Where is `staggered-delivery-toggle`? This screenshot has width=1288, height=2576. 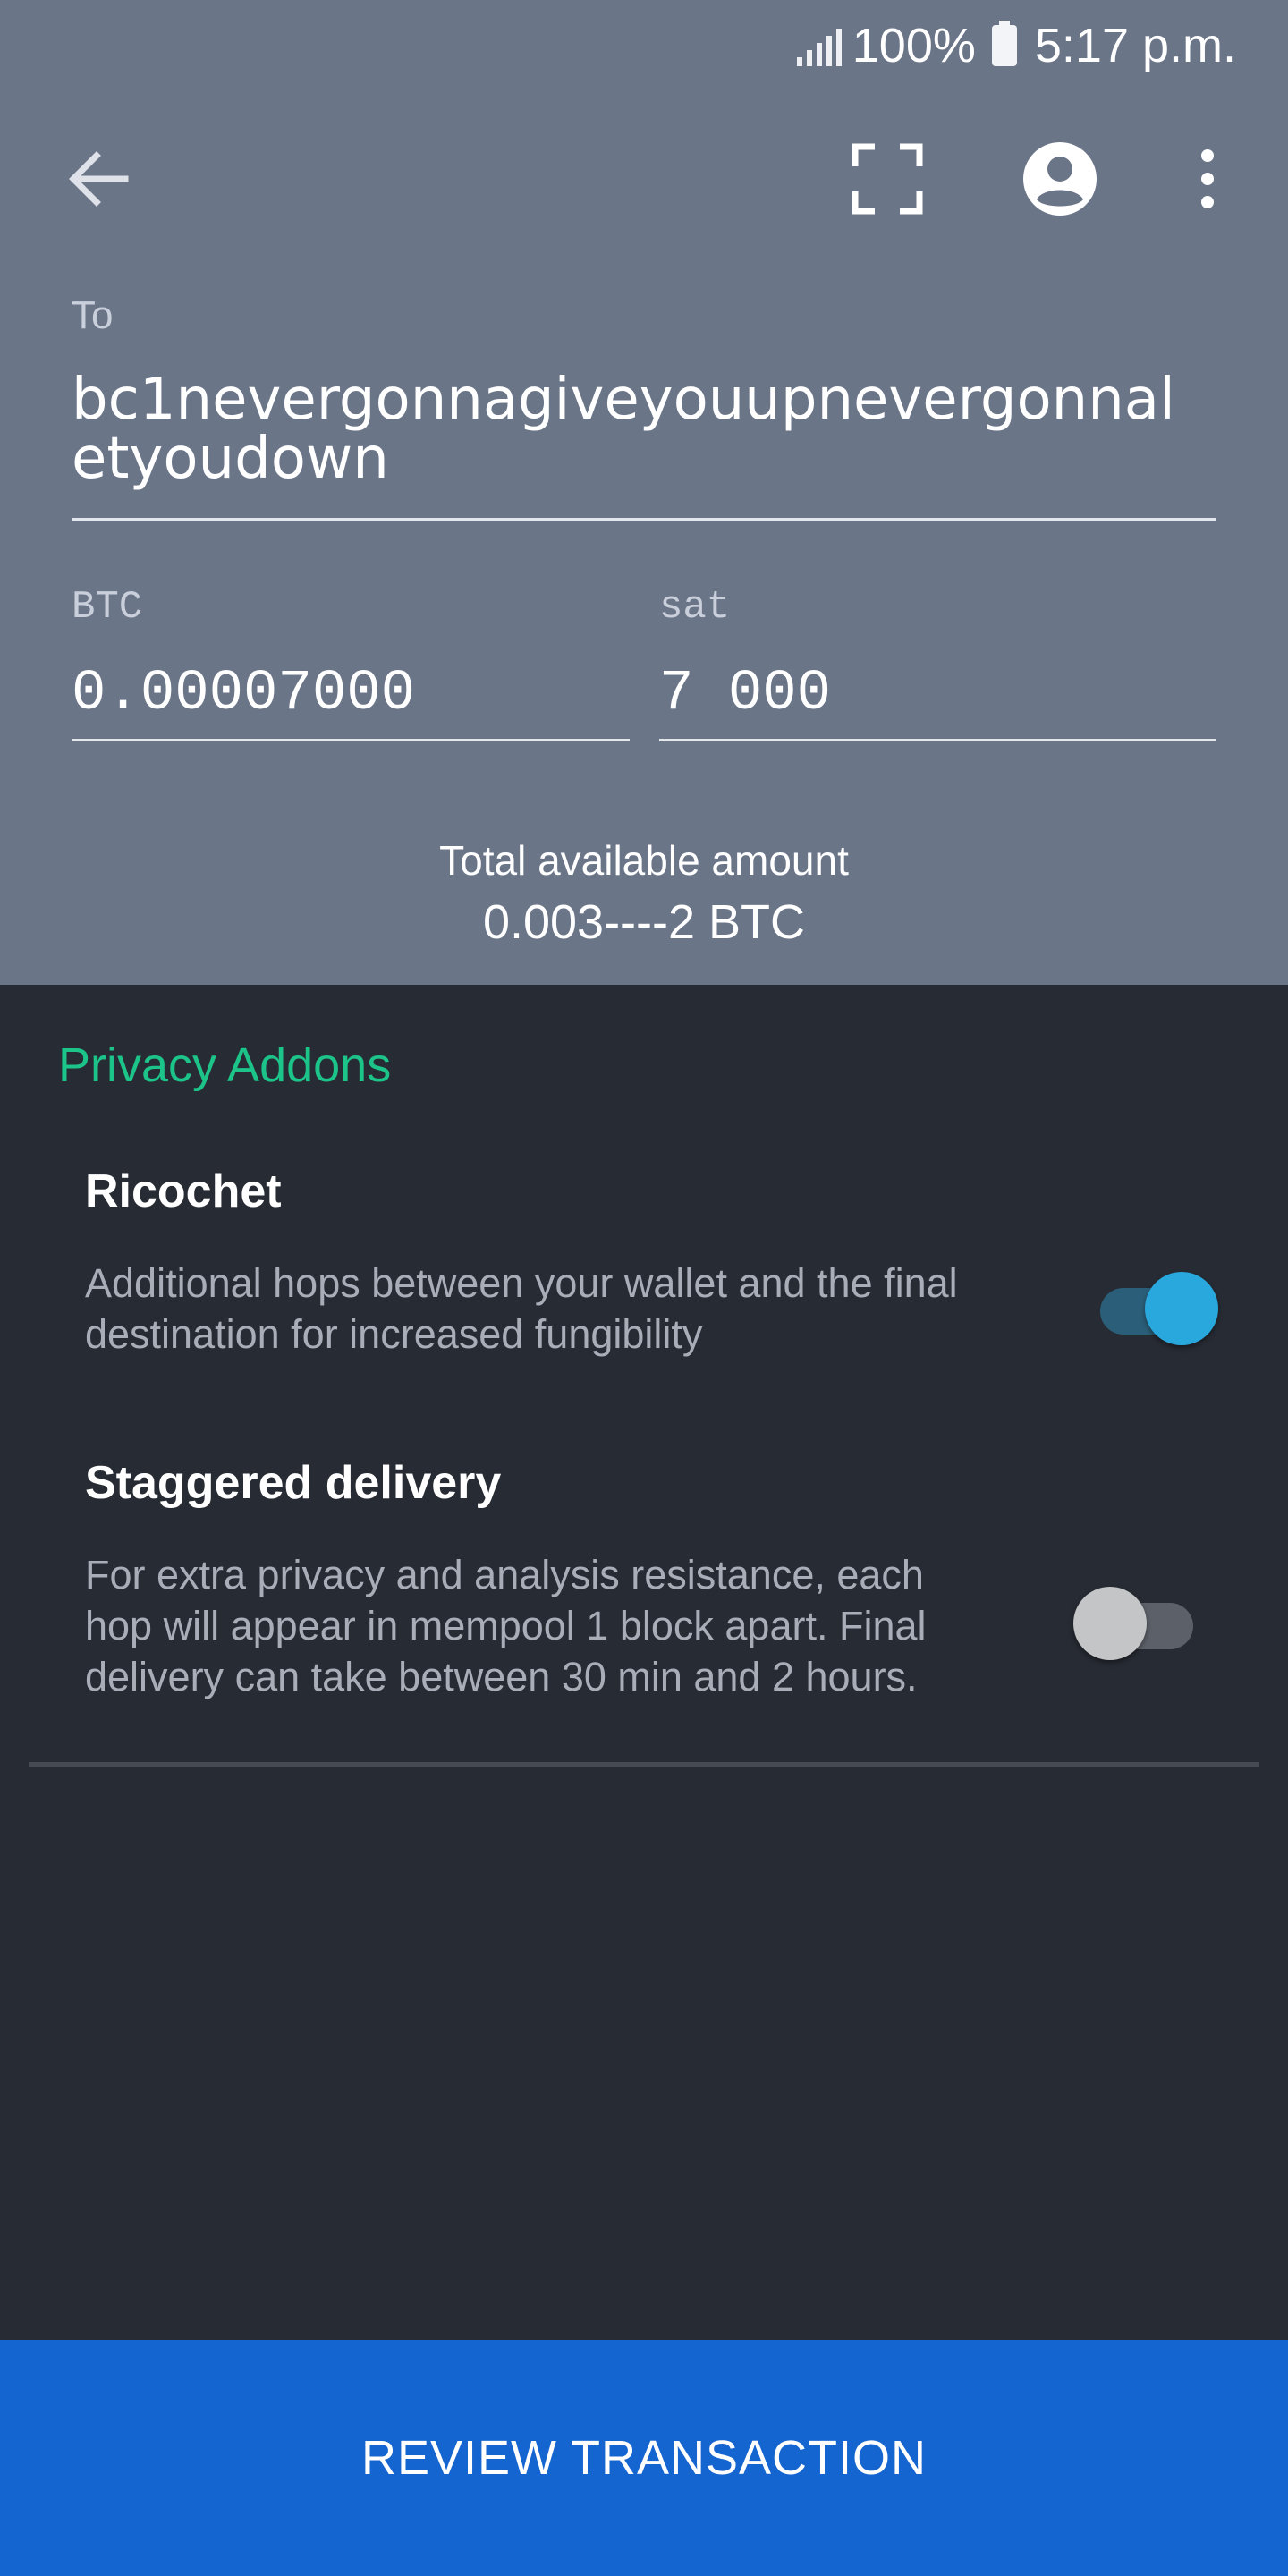
staggered-delivery-toggle is located at coordinates (1136, 1623).